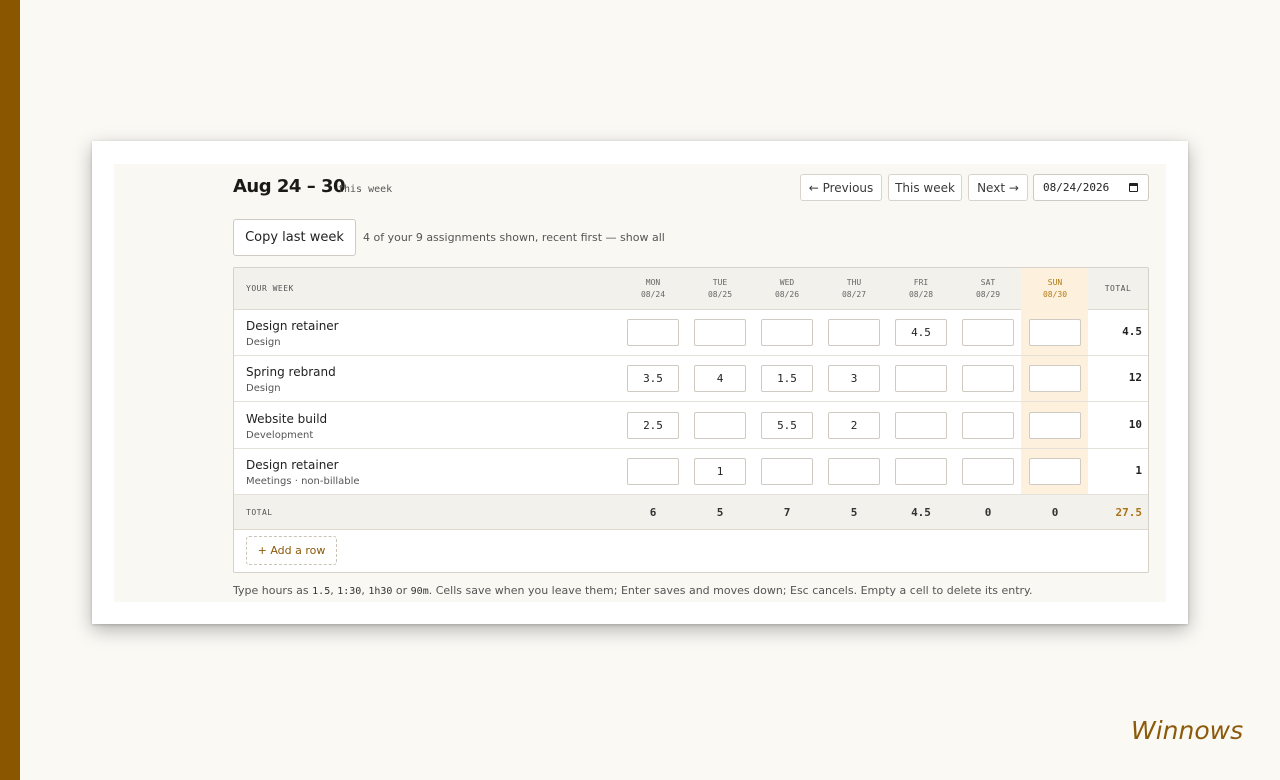 The image size is (1280, 780). I want to click on table-row: Design retainer Meetings · non-billable 1 1, so click(691, 472).